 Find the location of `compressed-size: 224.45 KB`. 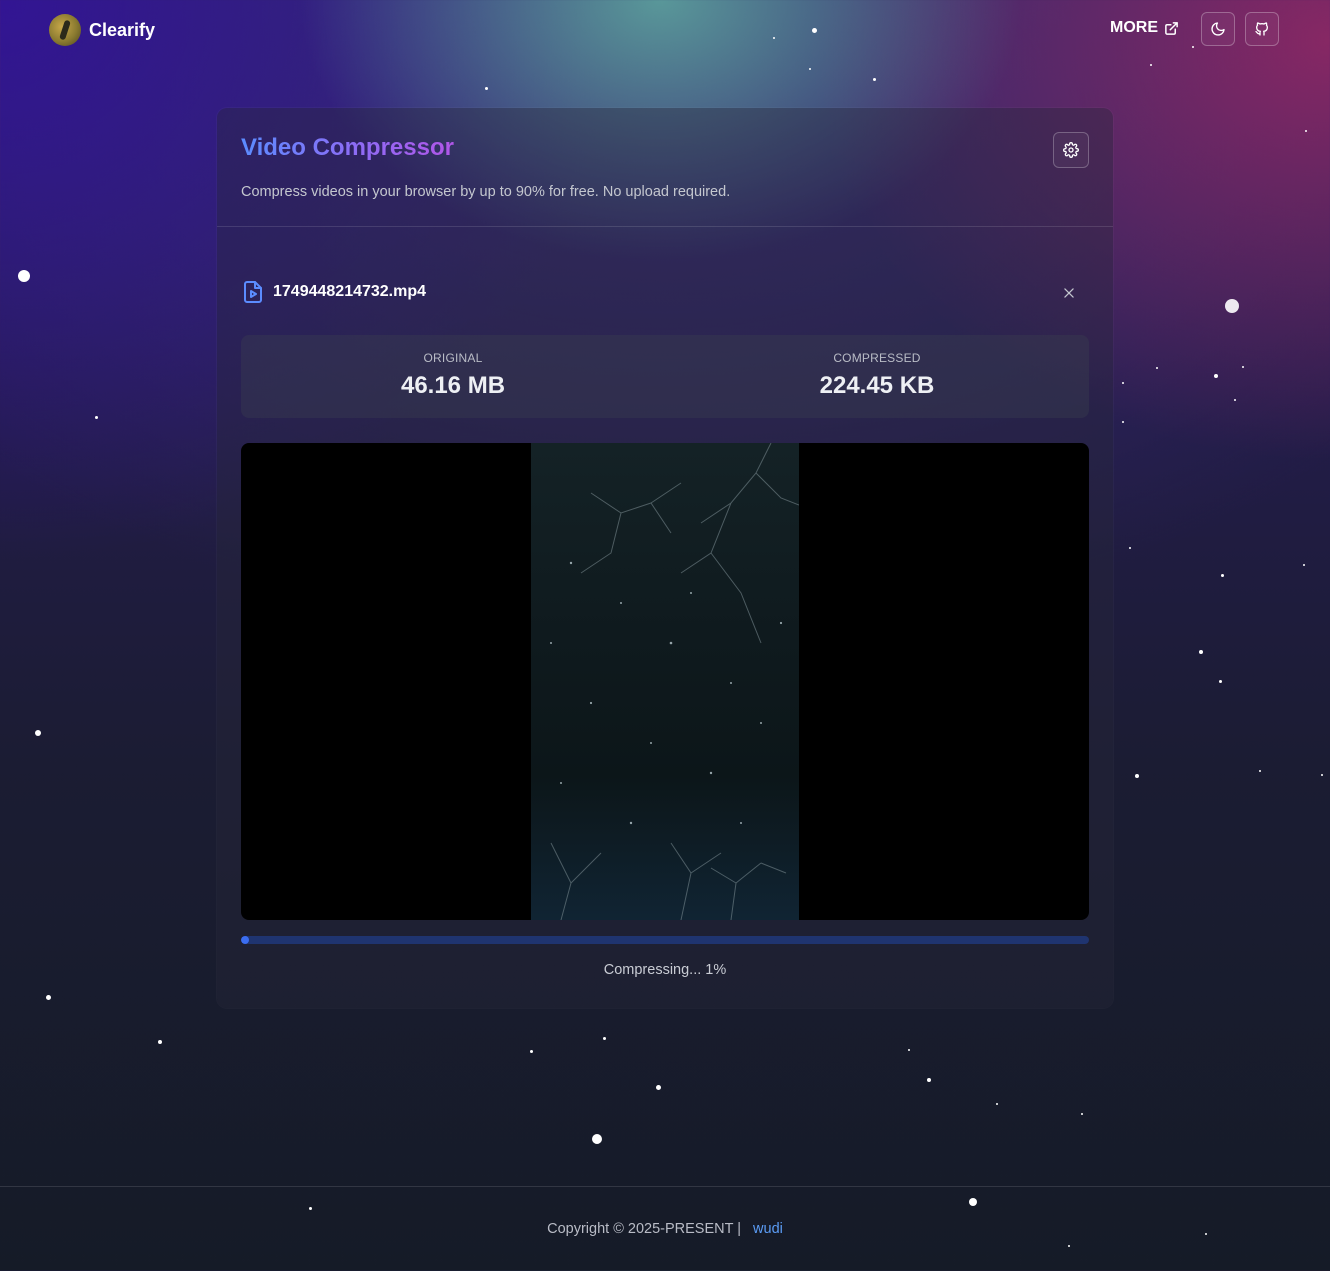

compressed-size: 224.45 KB is located at coordinates (877, 385).